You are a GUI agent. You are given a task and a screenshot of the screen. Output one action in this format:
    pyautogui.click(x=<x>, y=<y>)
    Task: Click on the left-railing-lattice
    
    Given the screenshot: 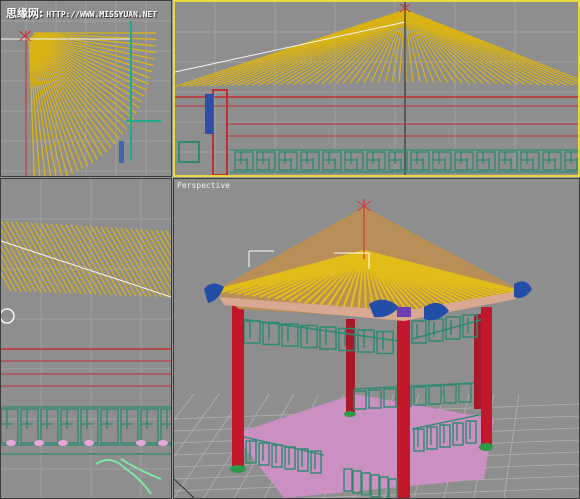 What is the action you would take?
    pyautogui.click(x=86, y=430)
    